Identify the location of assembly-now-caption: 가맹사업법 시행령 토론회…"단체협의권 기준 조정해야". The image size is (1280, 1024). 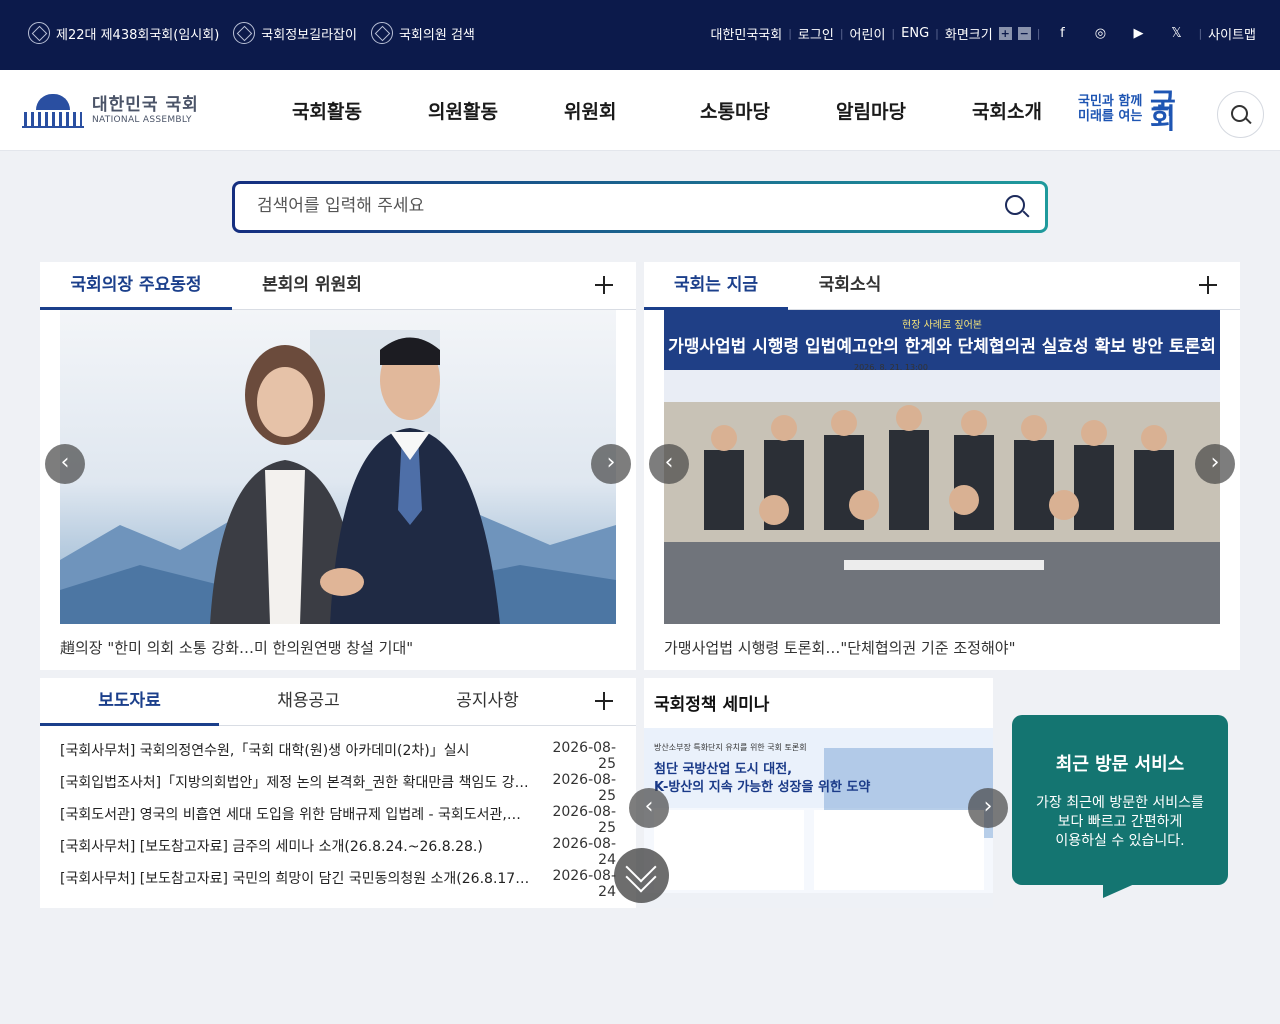
(942, 647).